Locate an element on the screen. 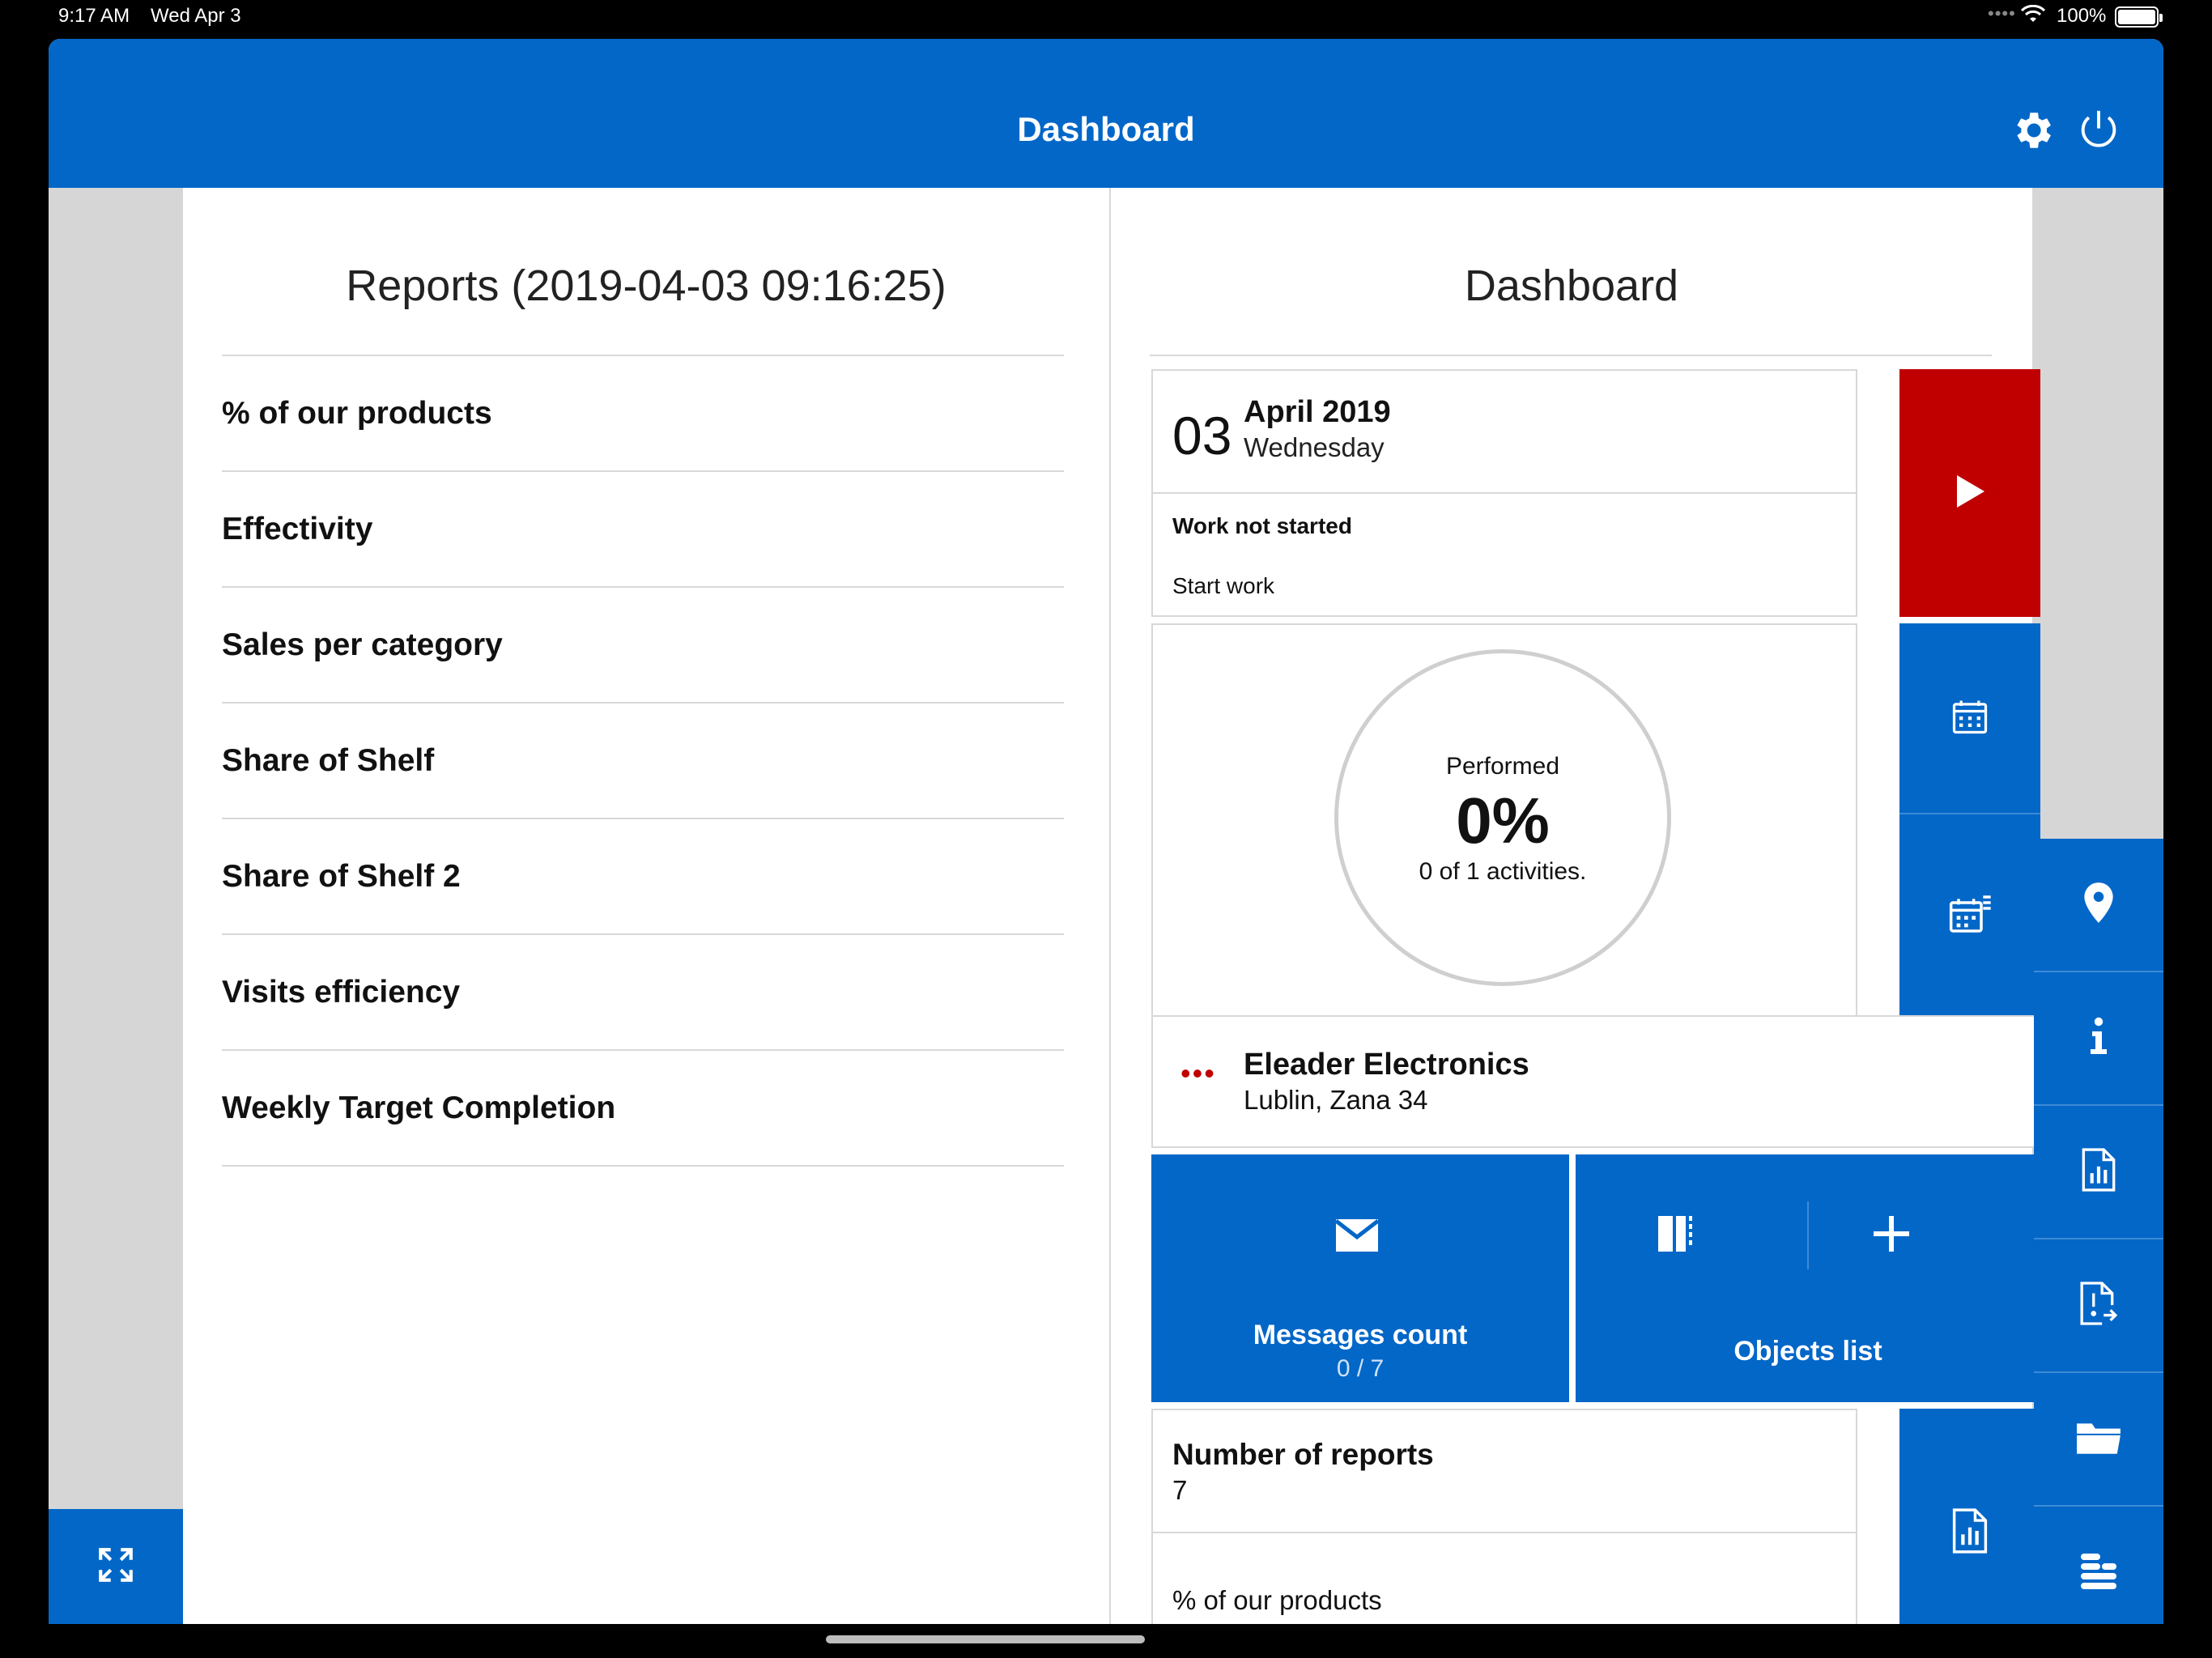  messages-count: 0 / 7 is located at coordinates (1361, 1368).